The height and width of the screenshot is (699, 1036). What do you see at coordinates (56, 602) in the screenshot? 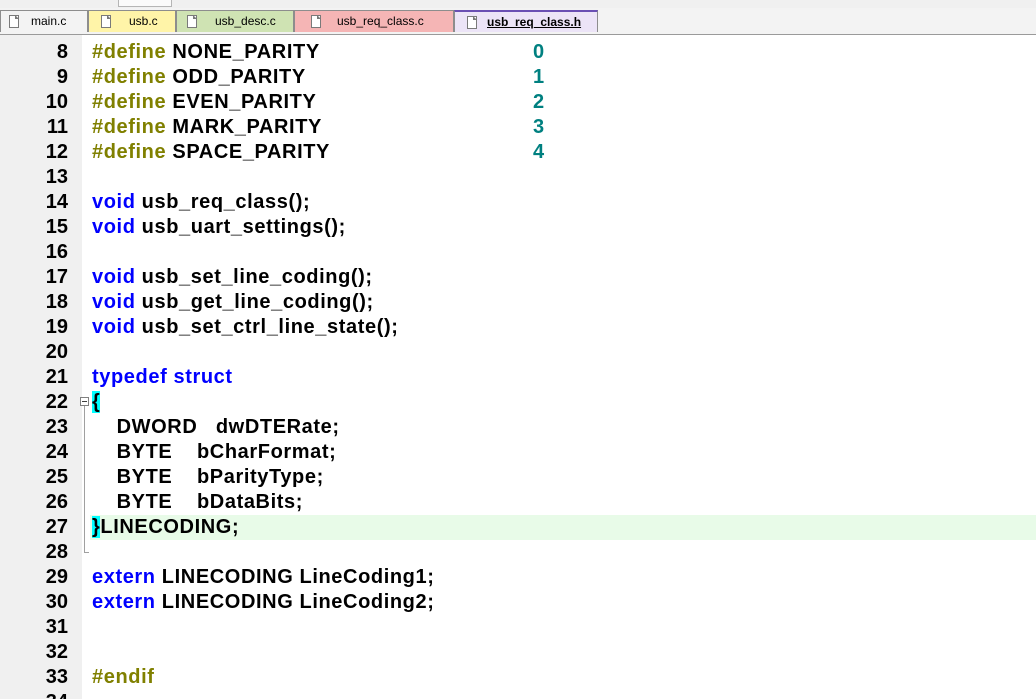
I see `line-number: 30` at bounding box center [56, 602].